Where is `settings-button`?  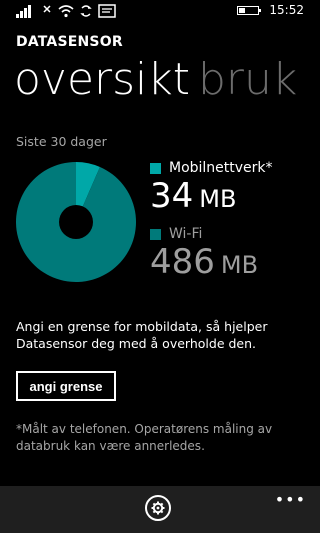
settings-button is located at coordinates (158, 508).